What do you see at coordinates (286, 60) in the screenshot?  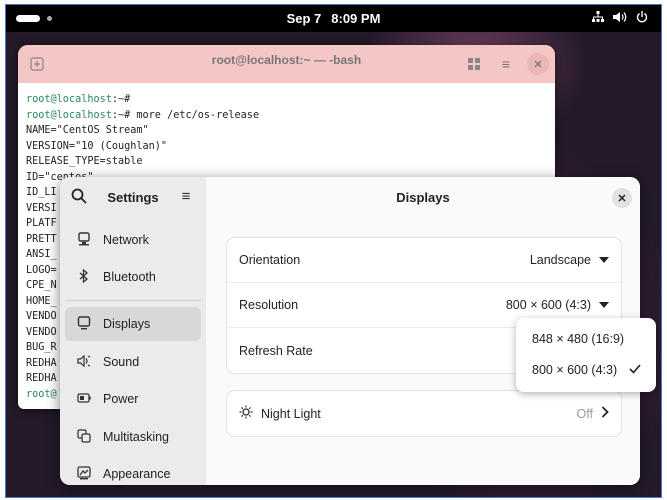 I see `terminal-title: root@localhost:~ — -bash` at bounding box center [286, 60].